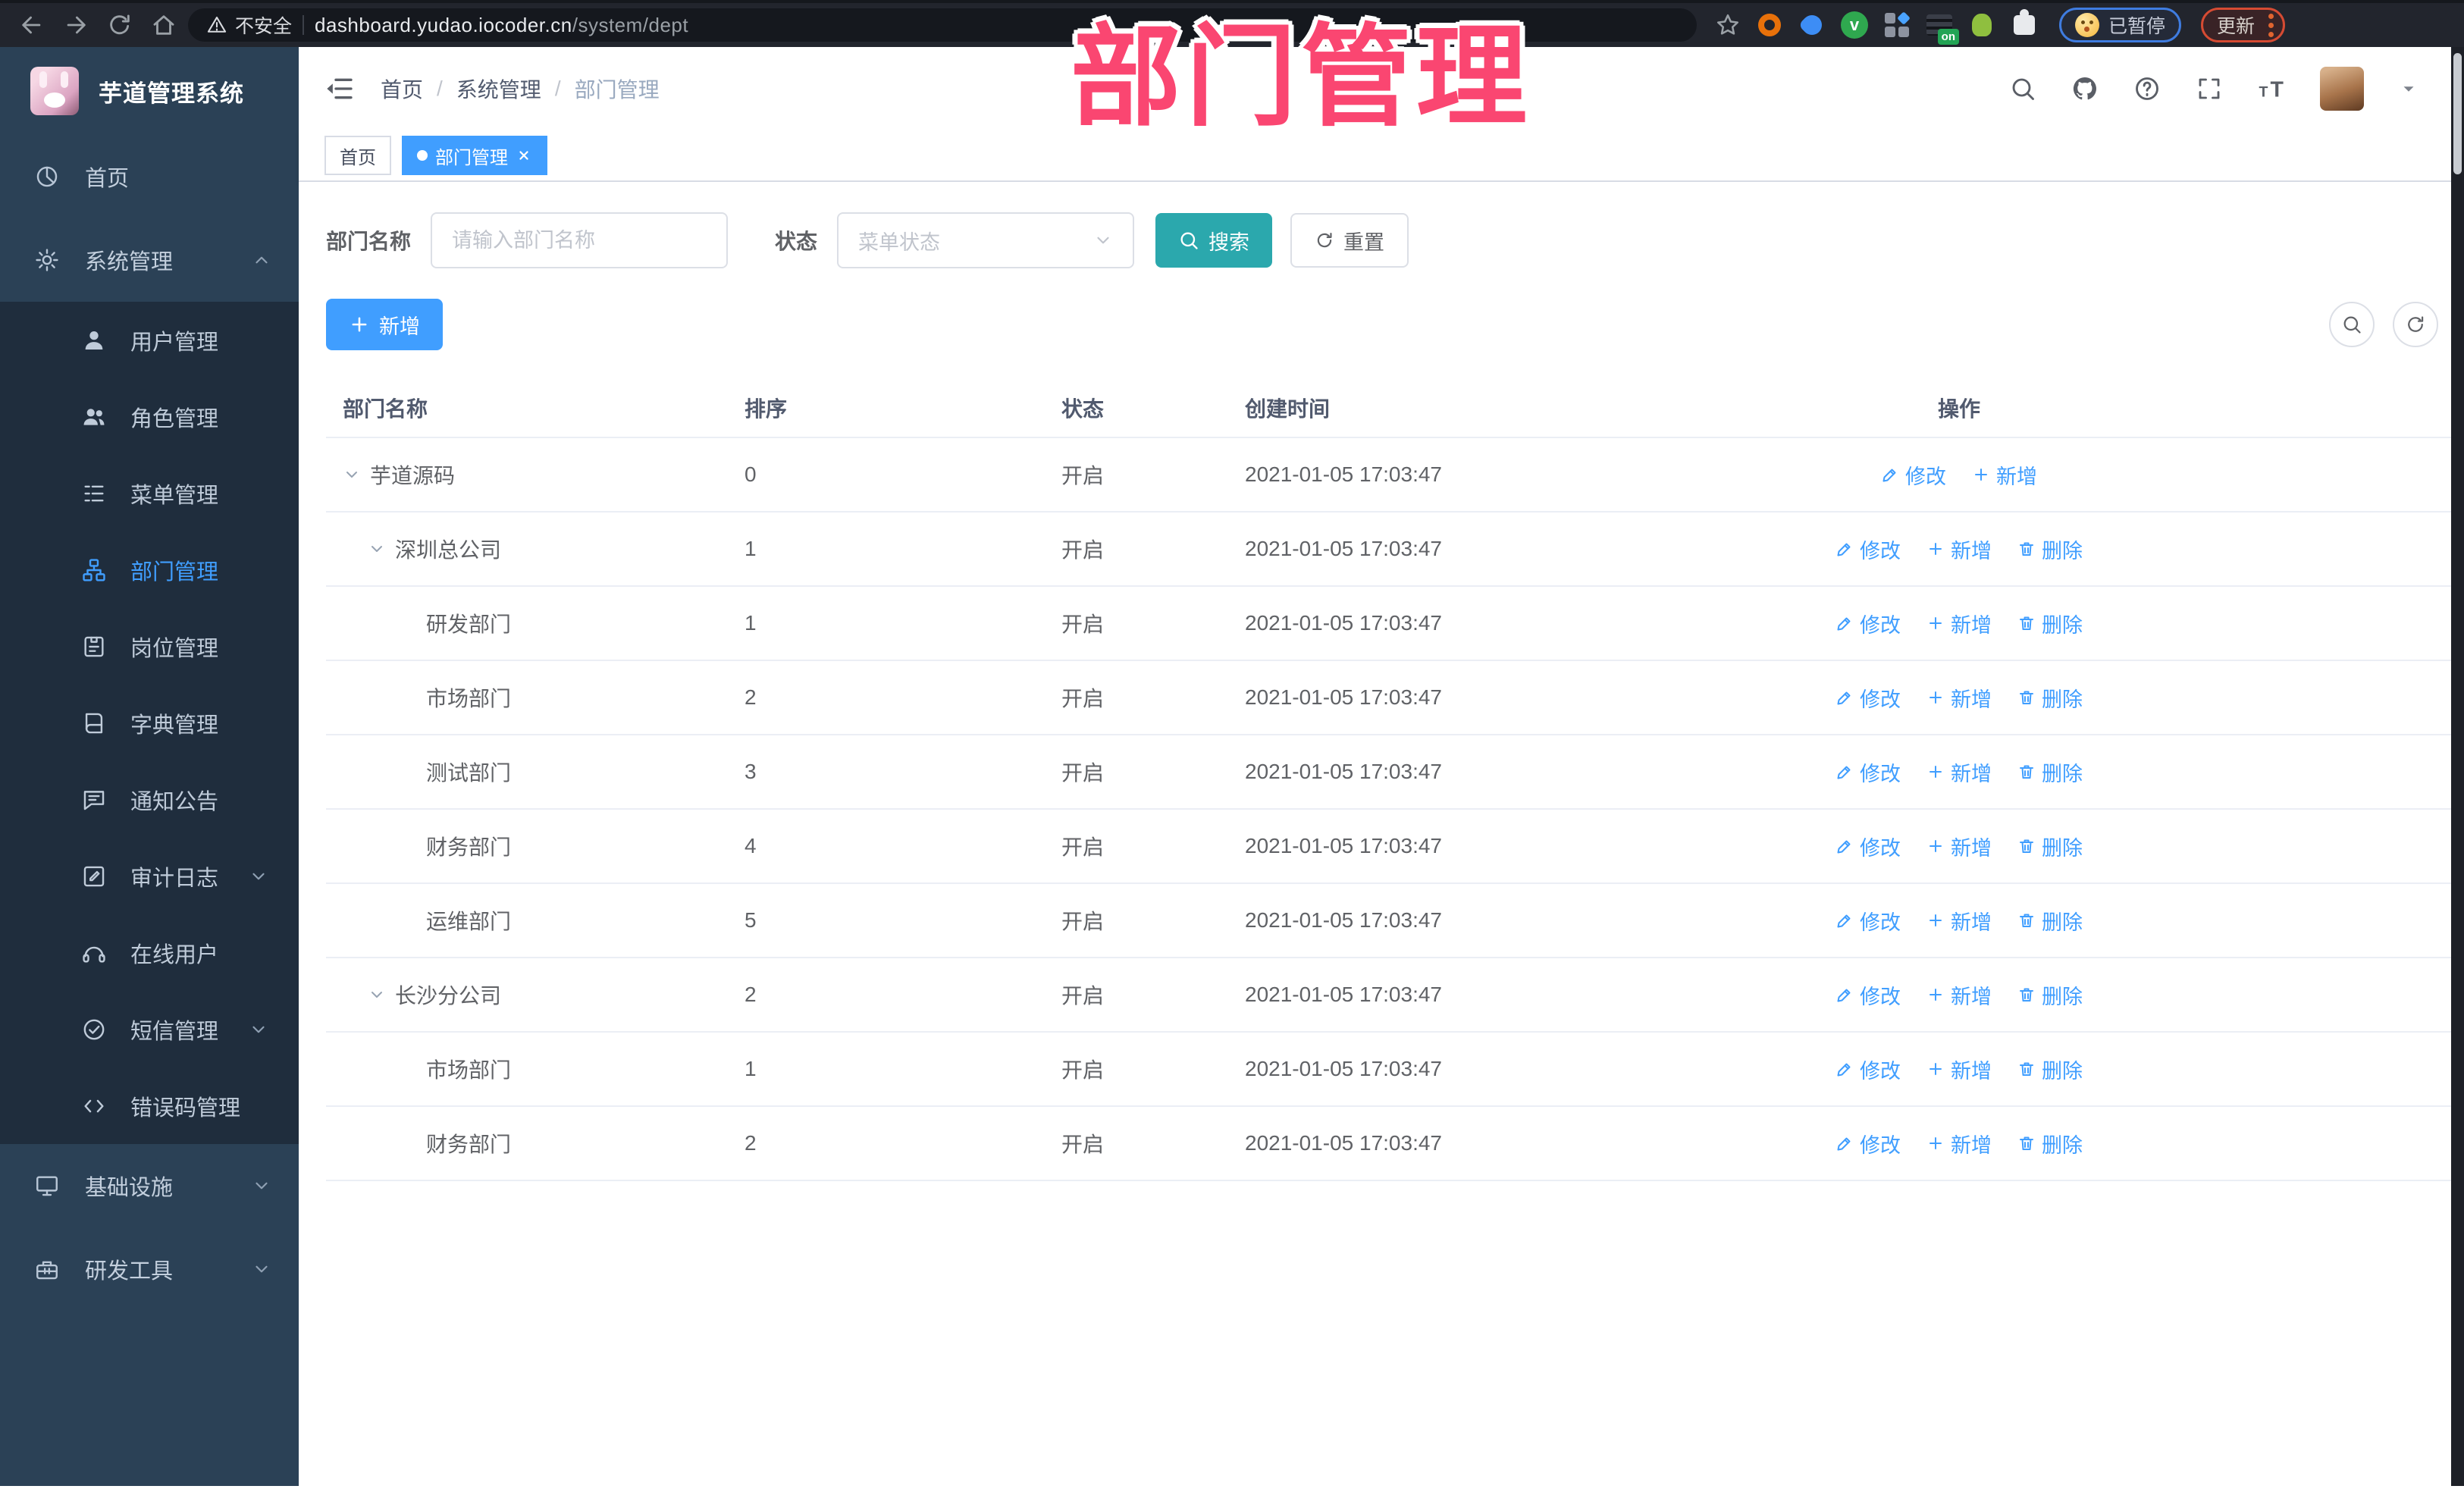 This screenshot has height=1489, width=2464. What do you see at coordinates (1728, 25) in the screenshot?
I see `bookmark-star-icon` at bounding box center [1728, 25].